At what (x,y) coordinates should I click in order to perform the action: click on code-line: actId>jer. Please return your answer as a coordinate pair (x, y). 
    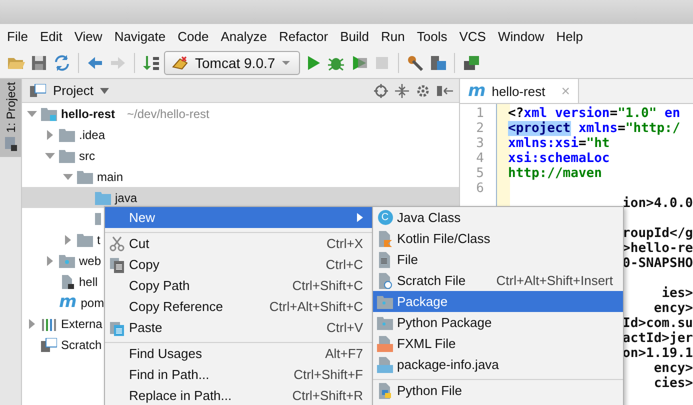
    Looking at the image, I should click on (657, 338).